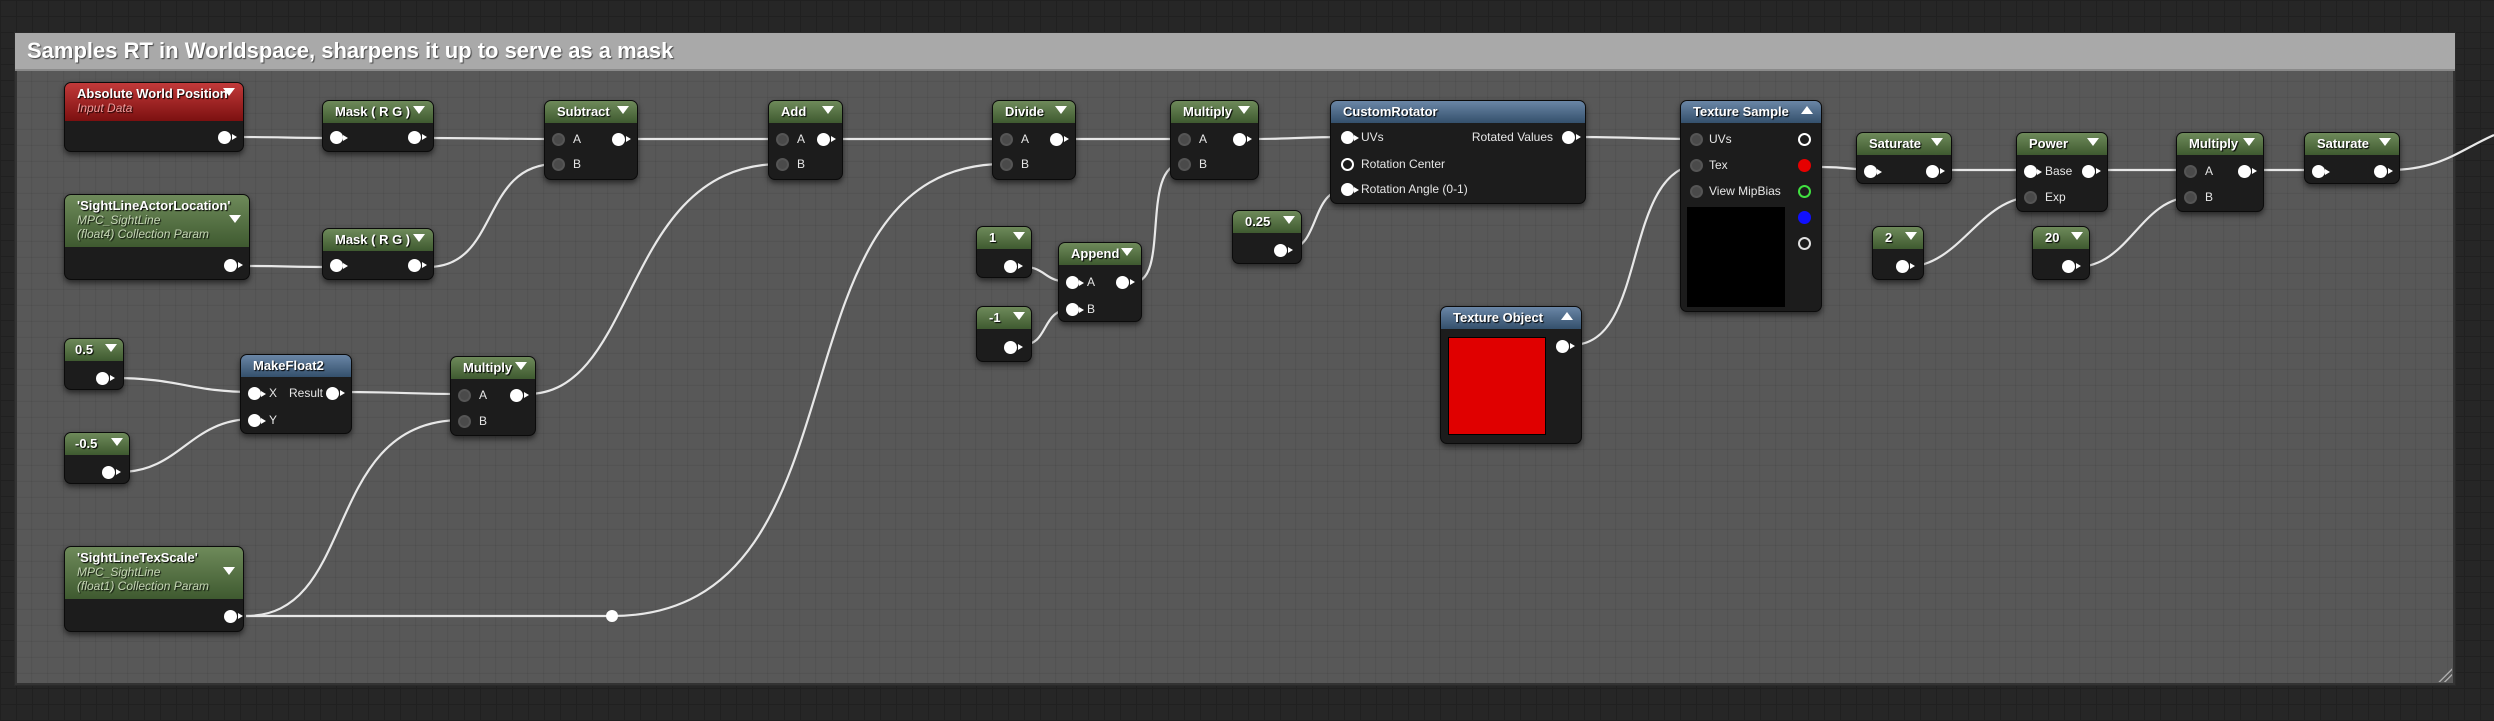 The height and width of the screenshot is (721, 2494). Describe the element at coordinates (1034, 140) in the screenshot. I see `node-divide: Divide A B` at that location.